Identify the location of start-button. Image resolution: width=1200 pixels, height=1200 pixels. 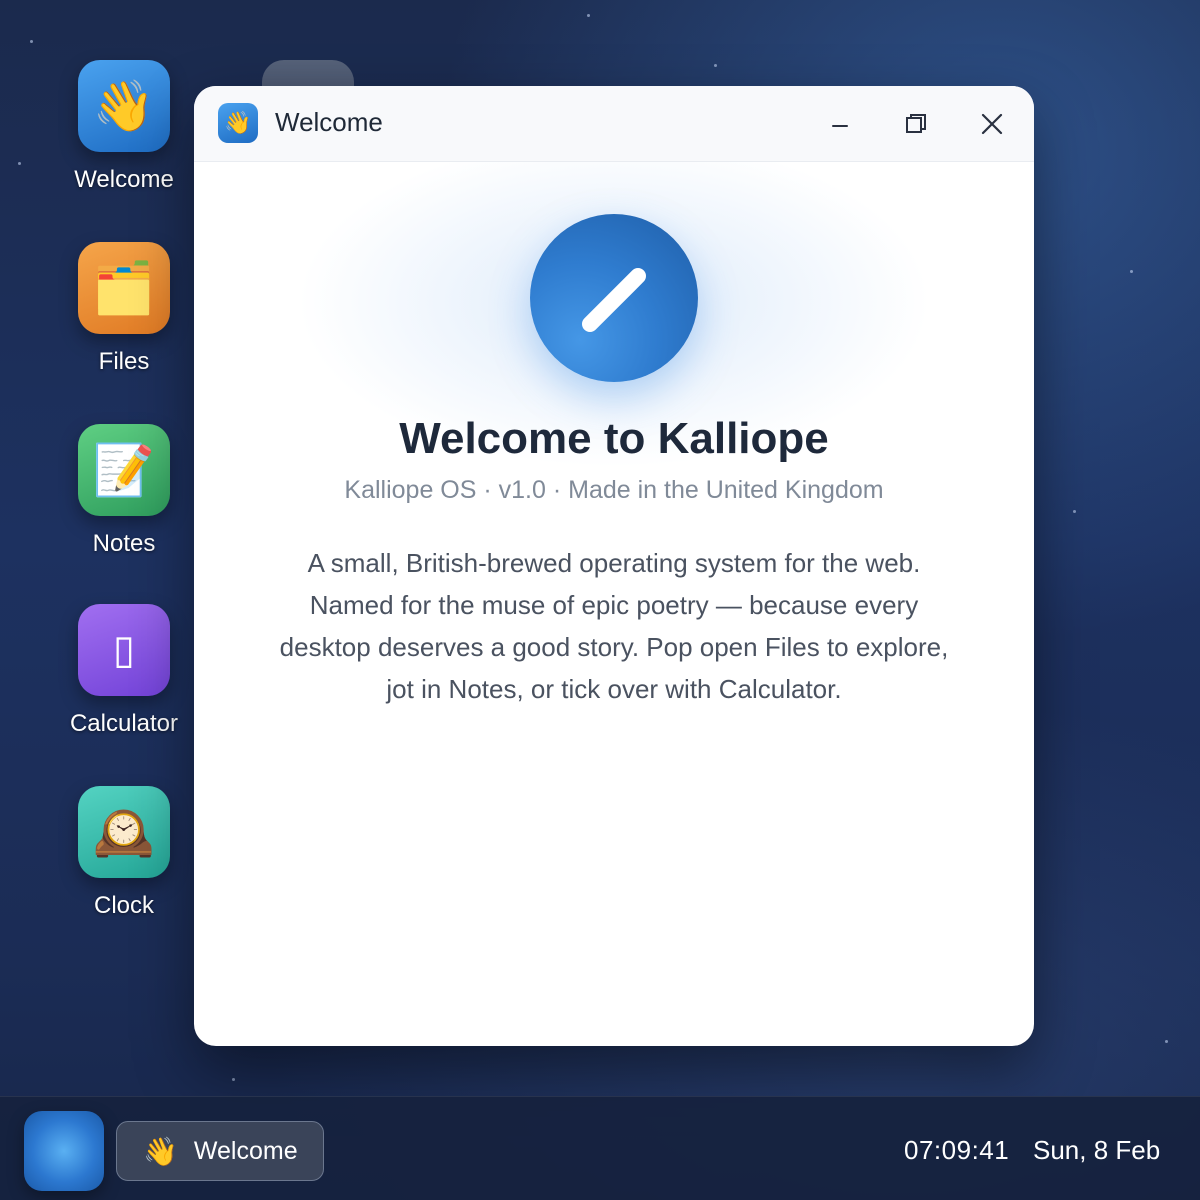
(64, 1151).